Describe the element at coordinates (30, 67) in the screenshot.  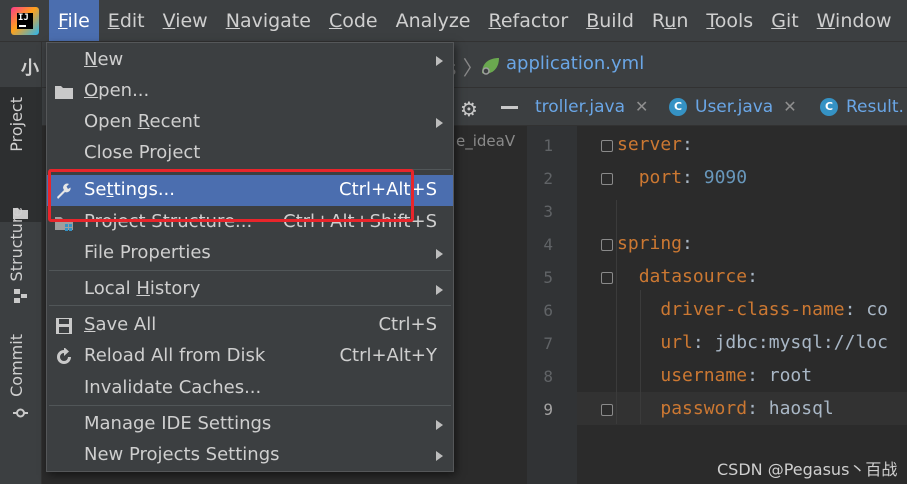
I see `project-name-fragment: 小` at that location.